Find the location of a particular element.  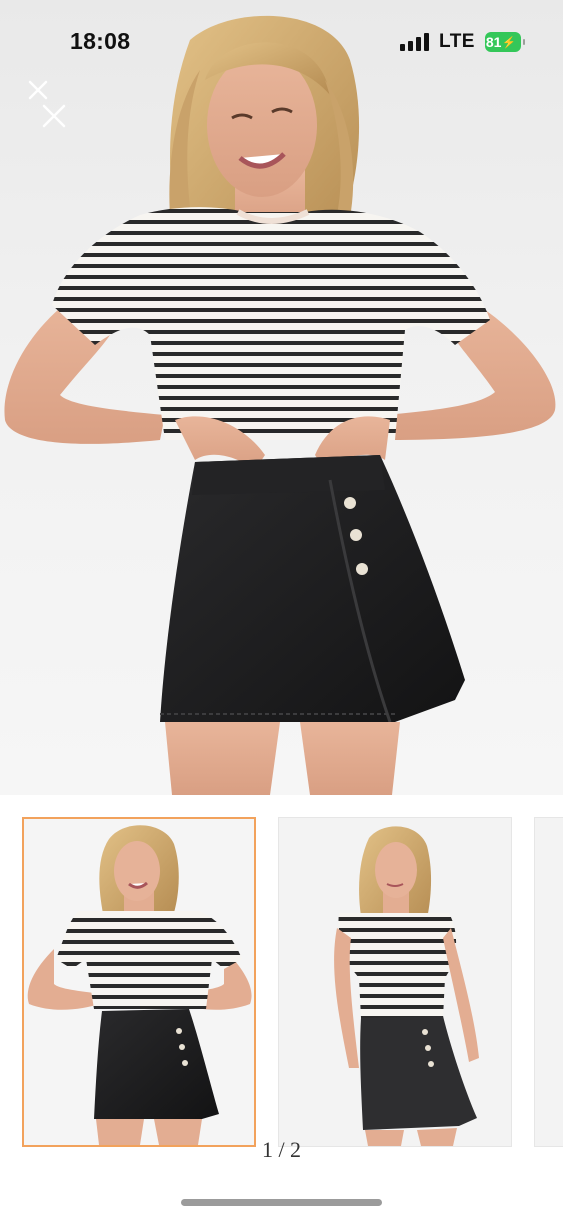

network-label: LTE is located at coordinates (457, 41).